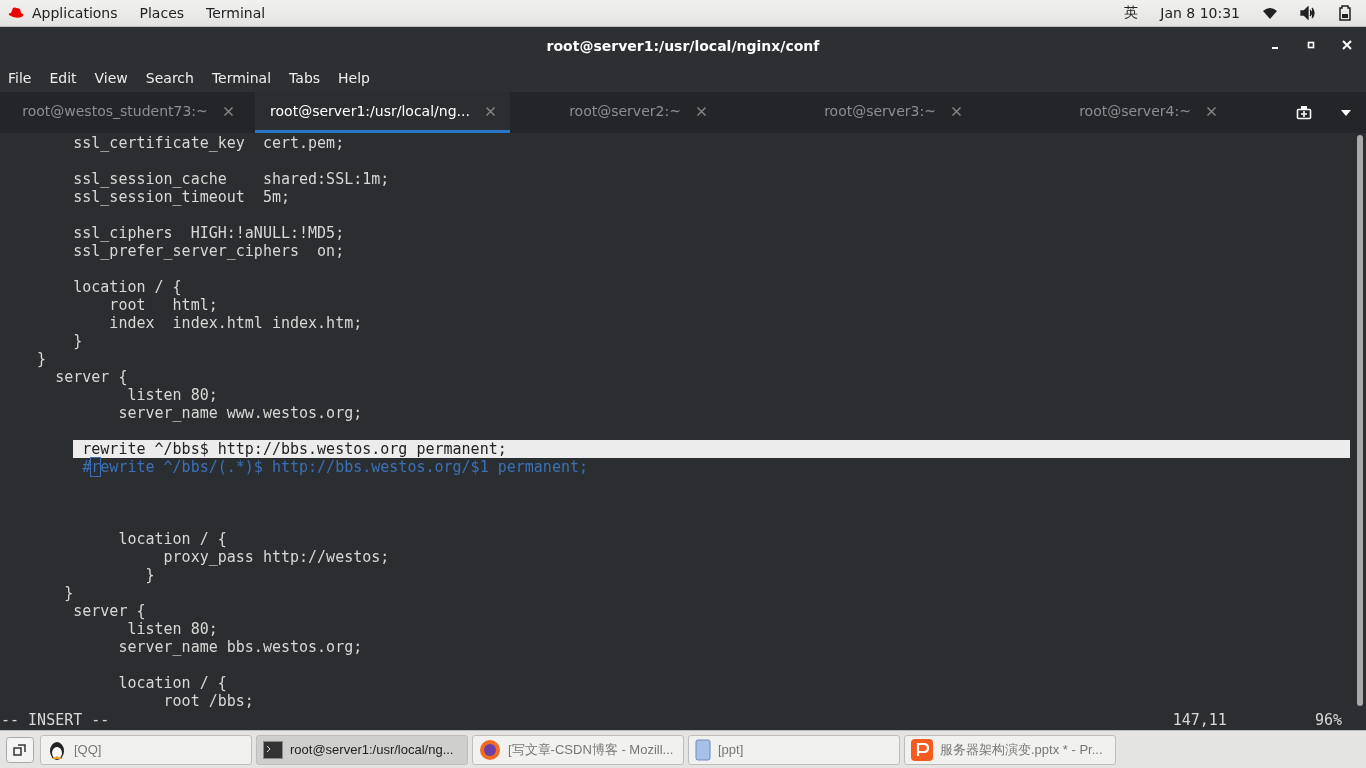 The height and width of the screenshot is (768, 1366). What do you see at coordinates (1347, 45) in the screenshot?
I see `close-icon` at bounding box center [1347, 45].